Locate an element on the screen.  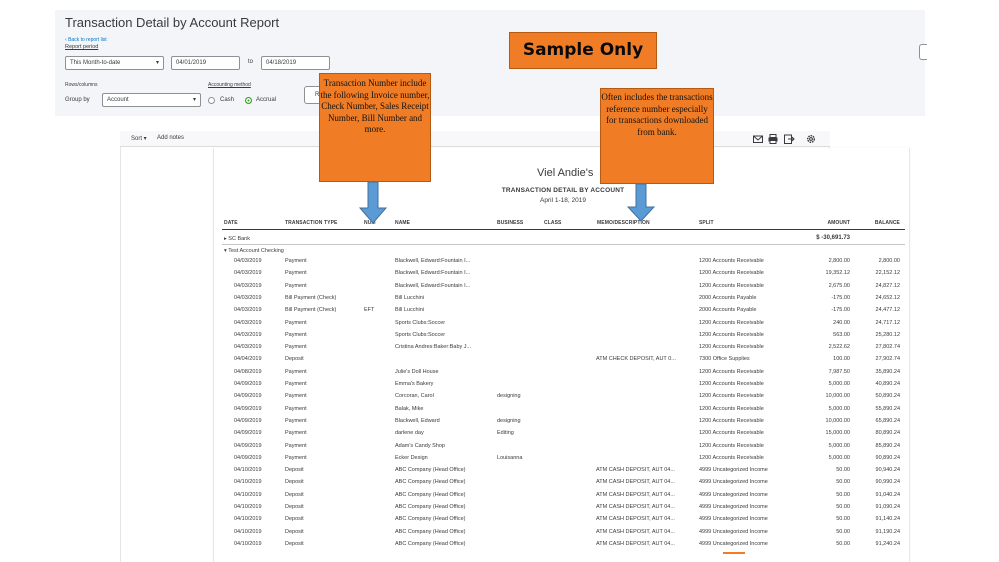
cash-radio is located at coordinates (211, 100).